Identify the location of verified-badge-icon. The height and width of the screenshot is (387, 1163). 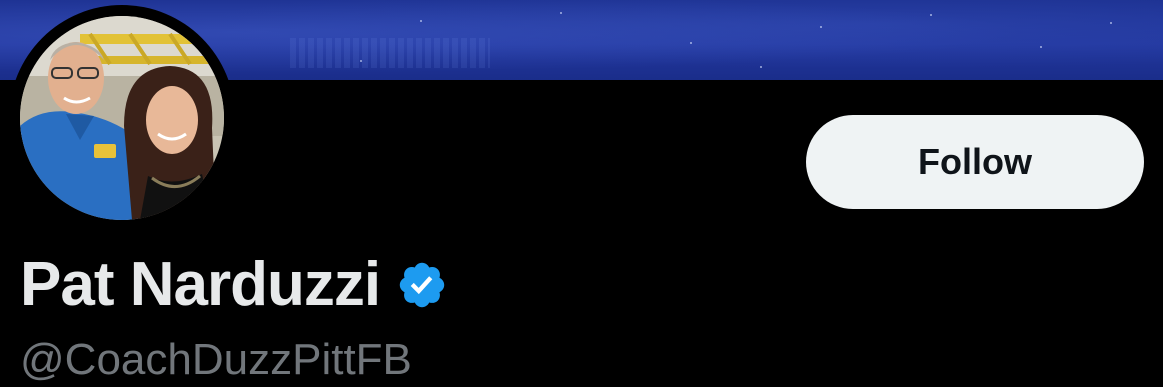
(422, 285).